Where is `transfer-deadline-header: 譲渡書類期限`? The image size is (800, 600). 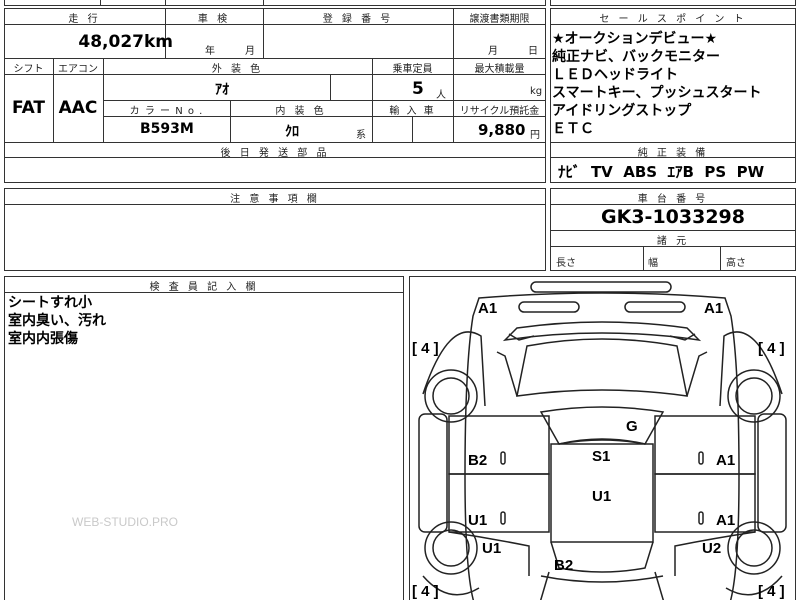
transfer-deadline-header: 譲渡書類期限 is located at coordinates (499, 19).